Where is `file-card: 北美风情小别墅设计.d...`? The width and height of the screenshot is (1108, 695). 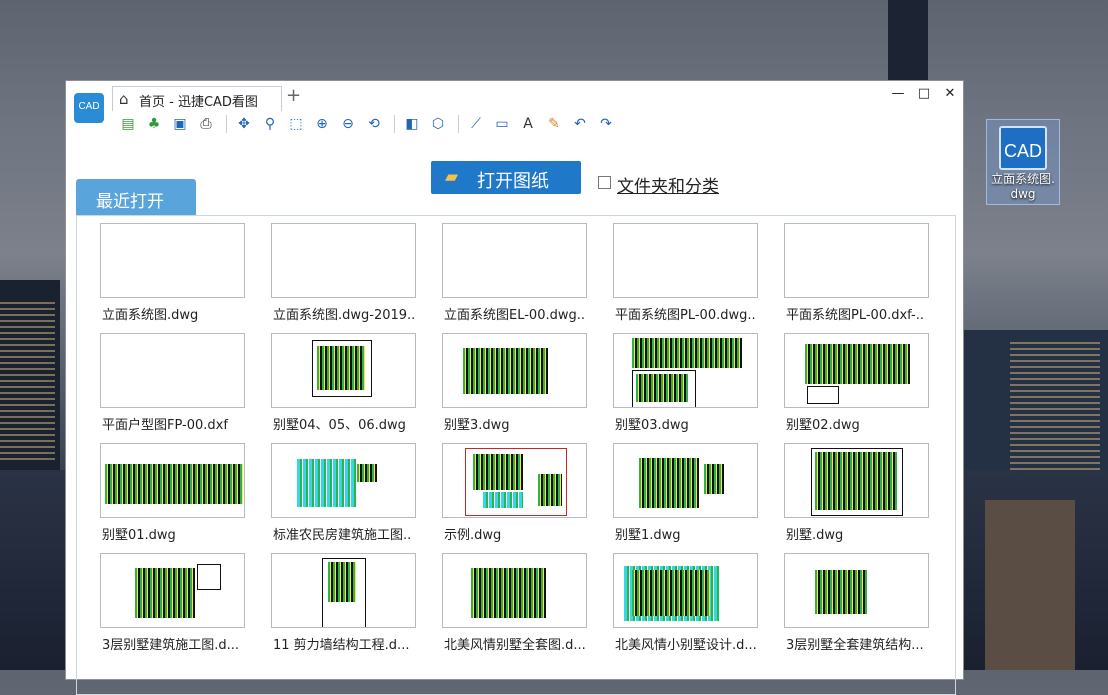 file-card: 北美风情小别墅设计.d... is located at coordinates (681, 608).